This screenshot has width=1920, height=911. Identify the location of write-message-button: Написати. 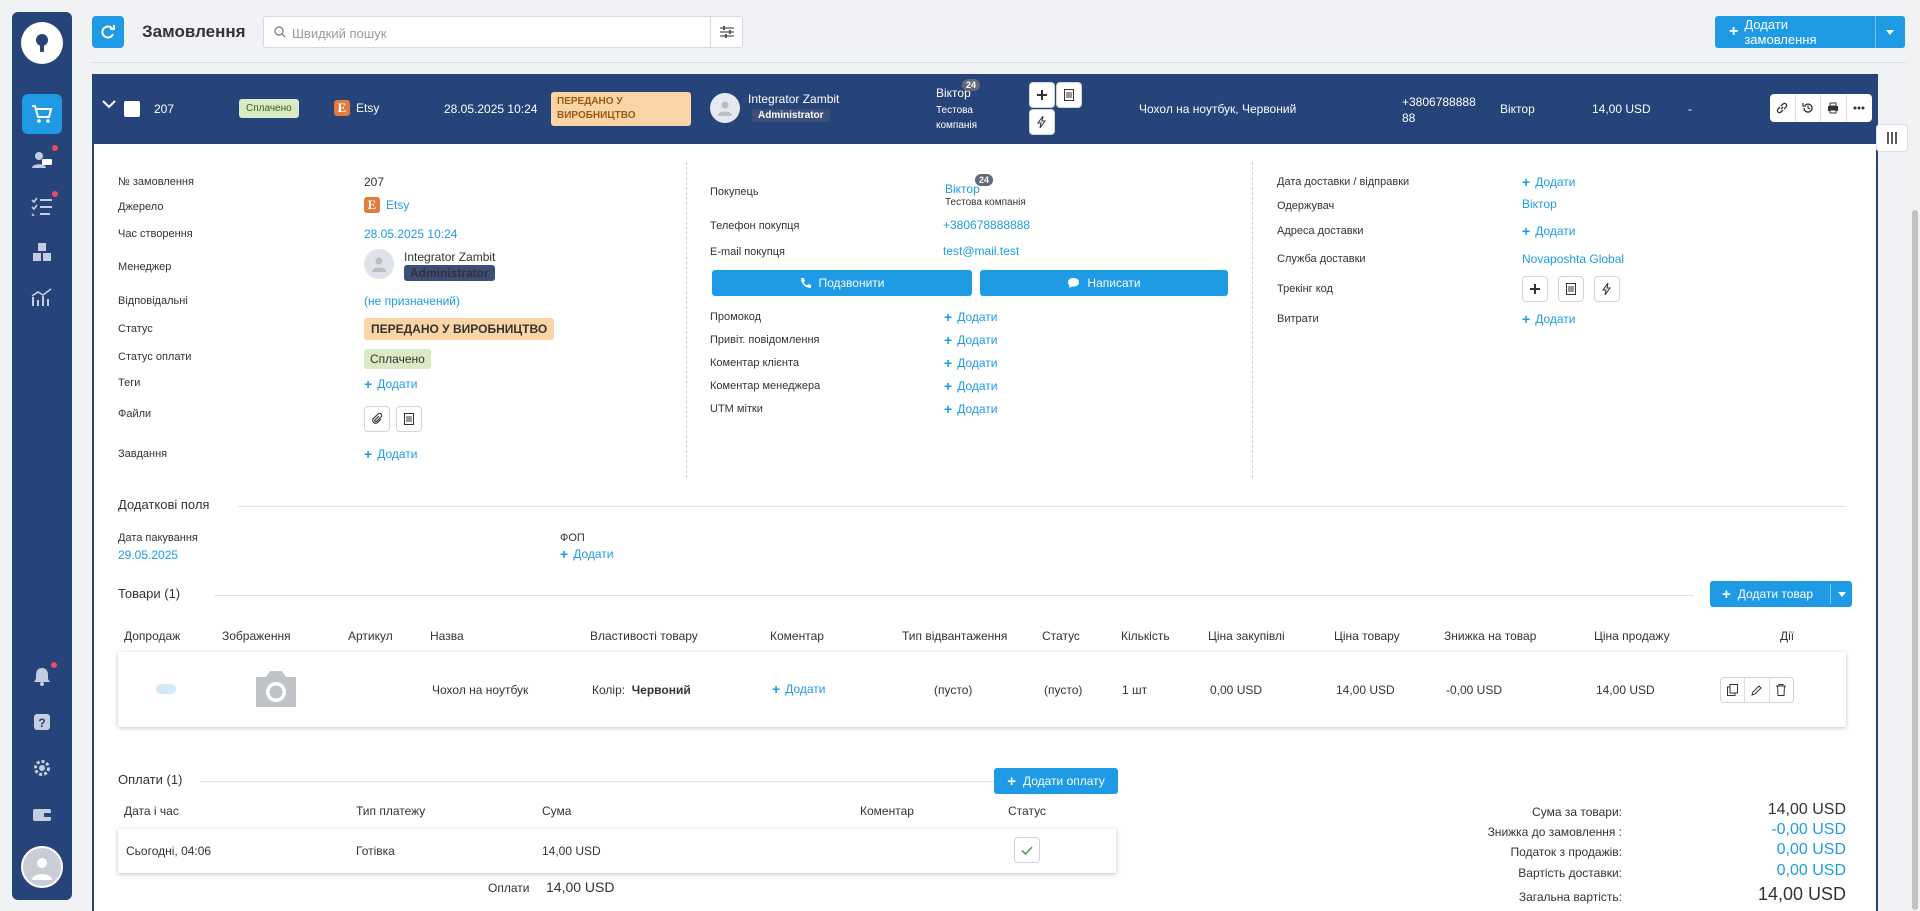
(1104, 283).